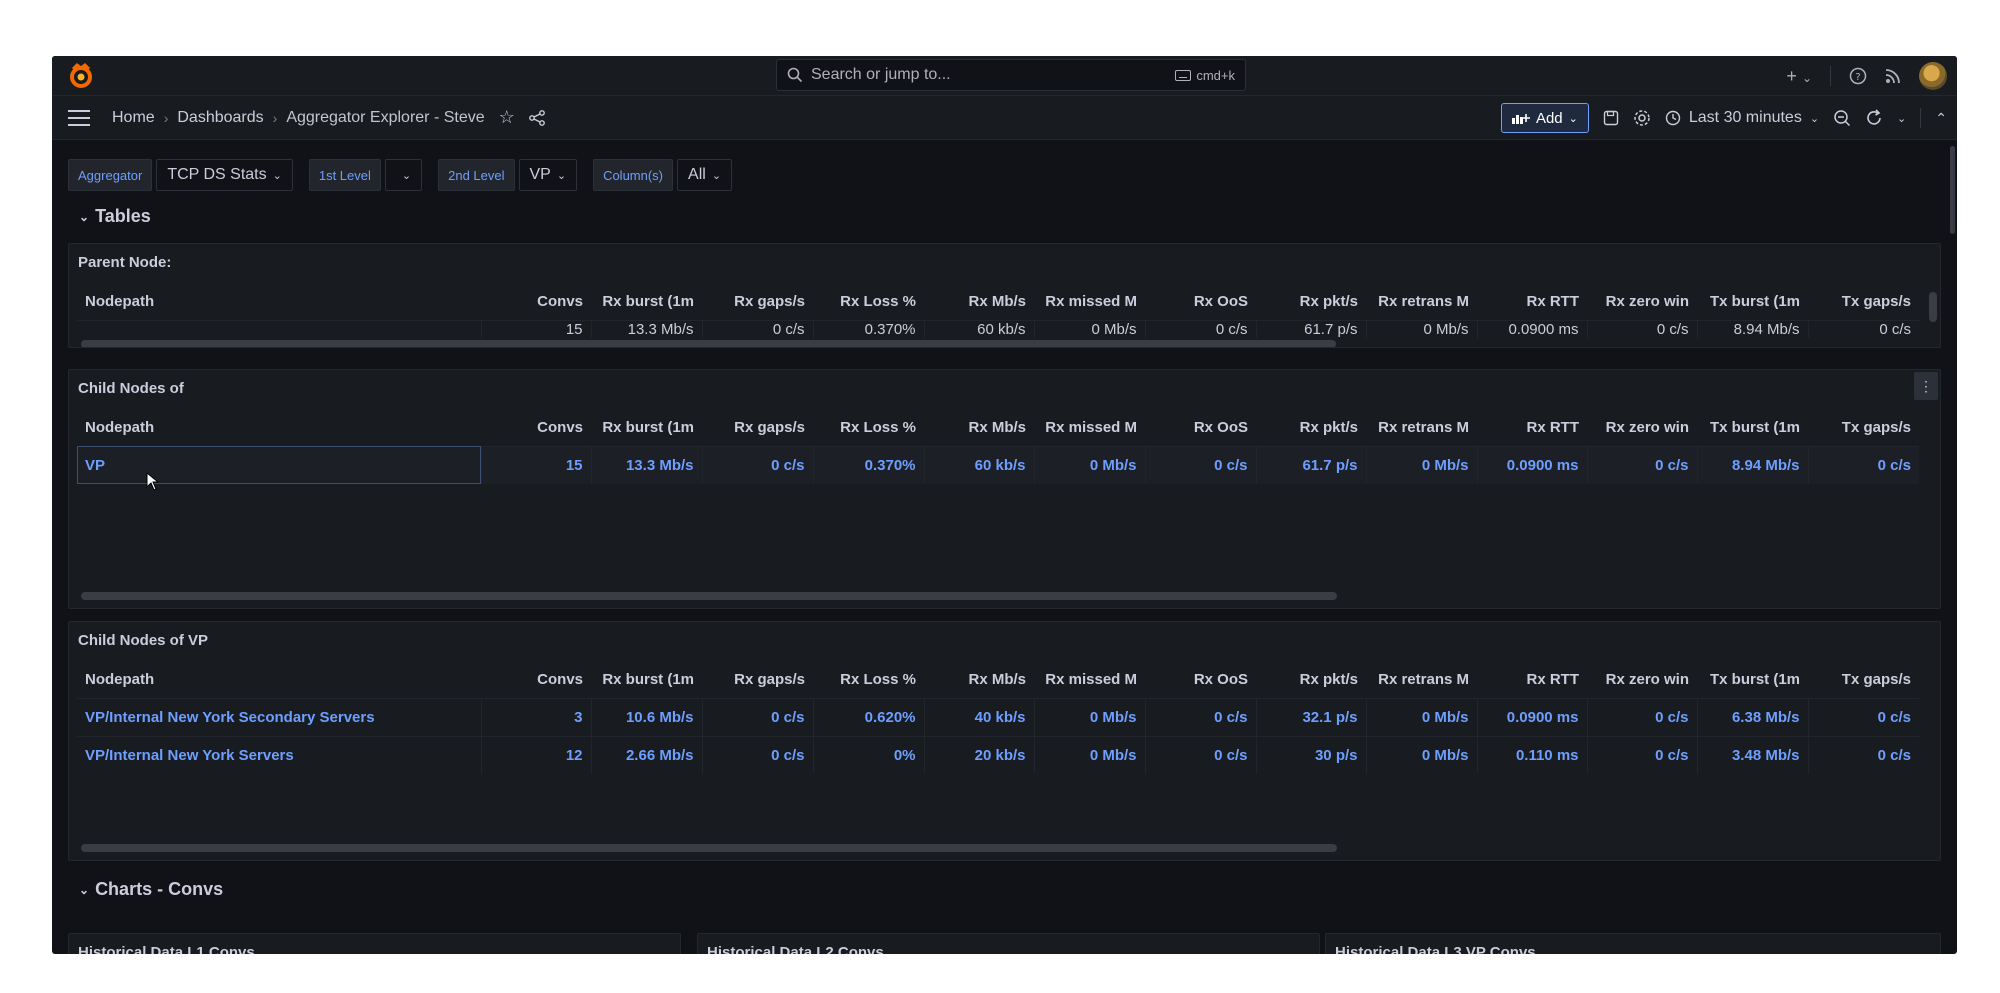  What do you see at coordinates (1842, 118) in the screenshot?
I see `zoom-out-icon` at bounding box center [1842, 118].